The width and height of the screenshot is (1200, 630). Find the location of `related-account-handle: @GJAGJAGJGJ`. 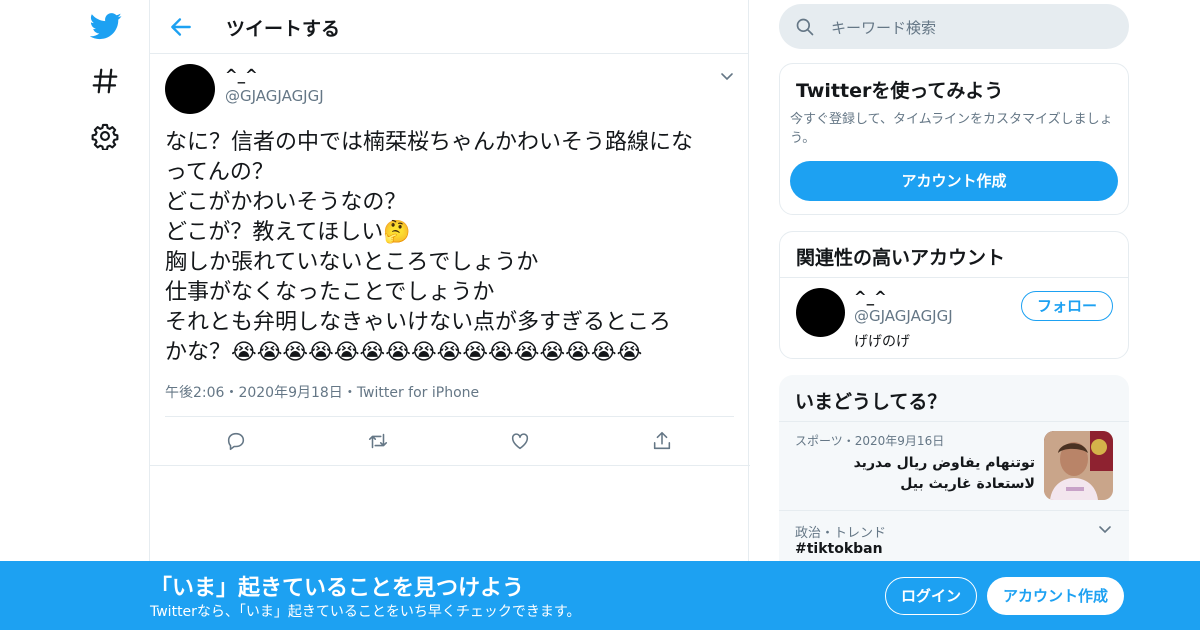

related-account-handle: @GJAGJAGJGJ is located at coordinates (903, 316).